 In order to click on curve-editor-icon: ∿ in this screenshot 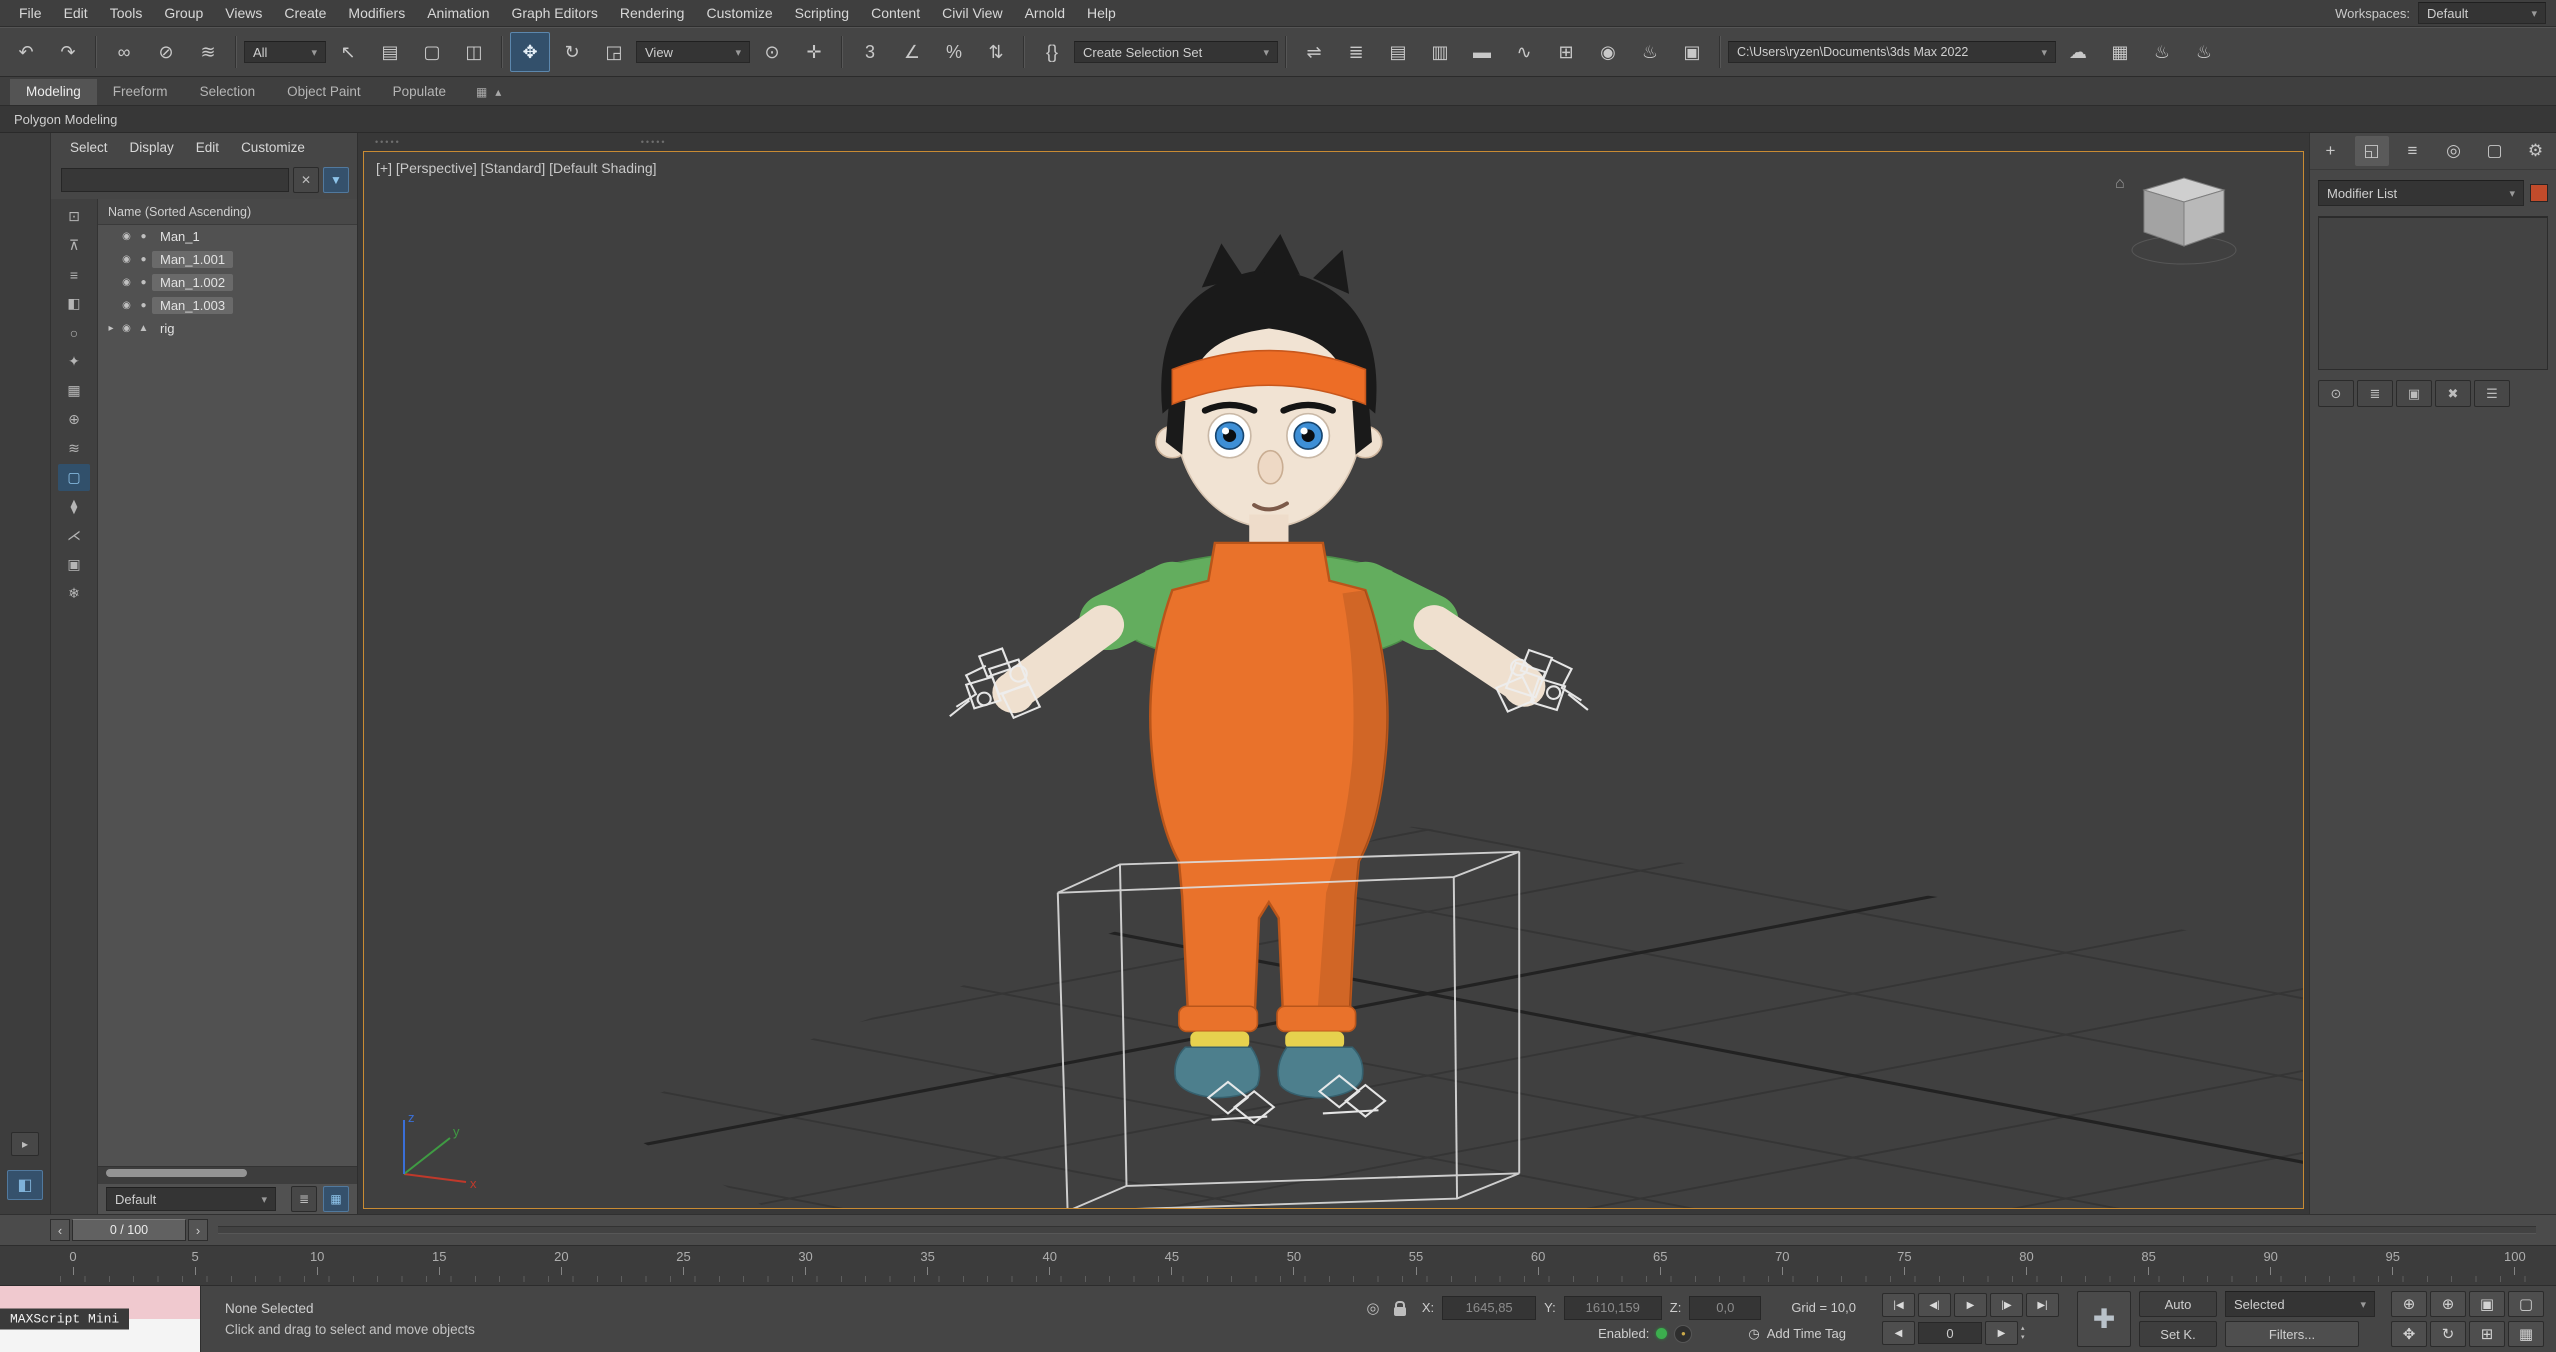, I will do `click(1524, 52)`.